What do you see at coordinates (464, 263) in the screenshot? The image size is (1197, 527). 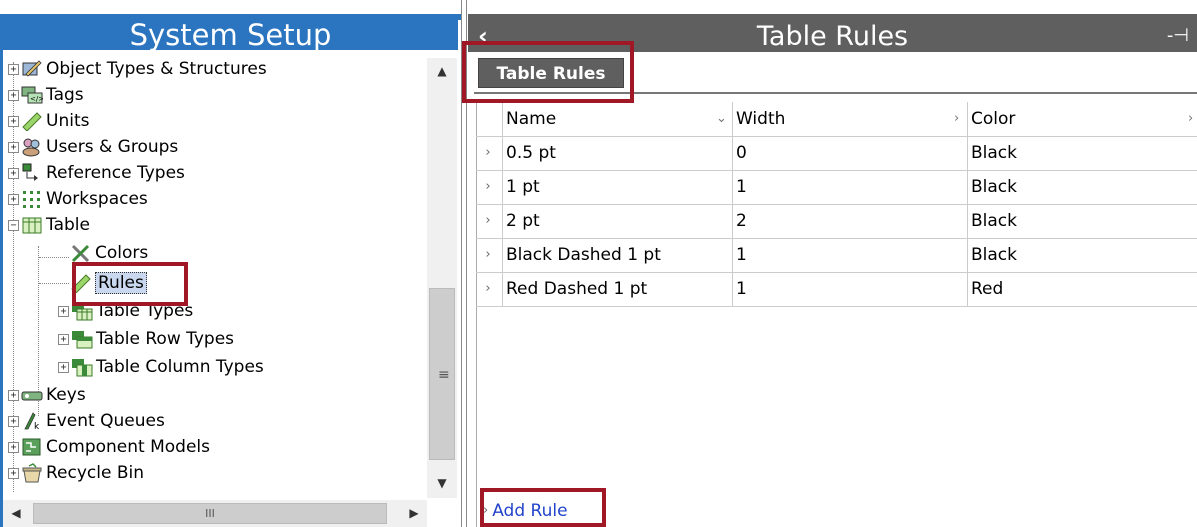 I see `panel-splitter` at bounding box center [464, 263].